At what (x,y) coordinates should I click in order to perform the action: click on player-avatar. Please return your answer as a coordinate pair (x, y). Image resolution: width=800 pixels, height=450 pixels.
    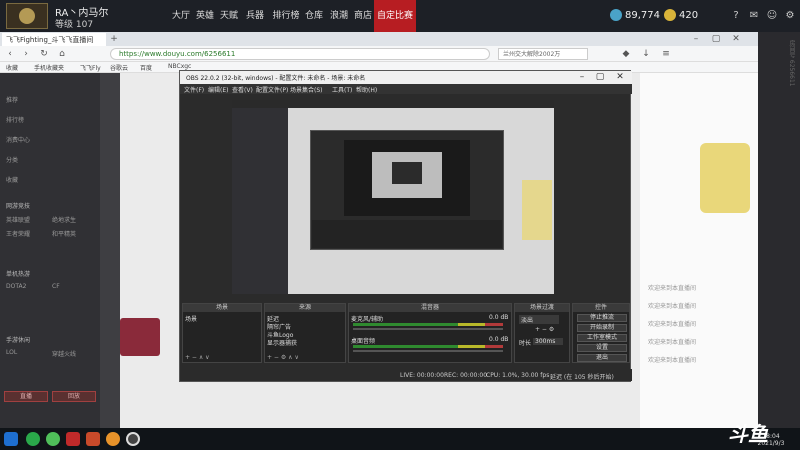
    Looking at the image, I should click on (27, 16).